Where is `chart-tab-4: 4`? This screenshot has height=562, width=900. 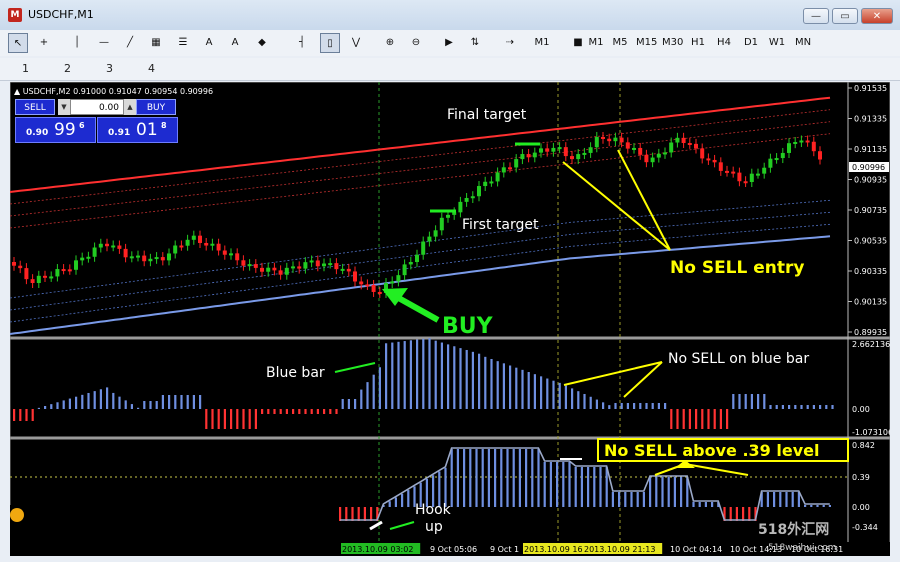 chart-tab-4: 4 is located at coordinates (151, 68).